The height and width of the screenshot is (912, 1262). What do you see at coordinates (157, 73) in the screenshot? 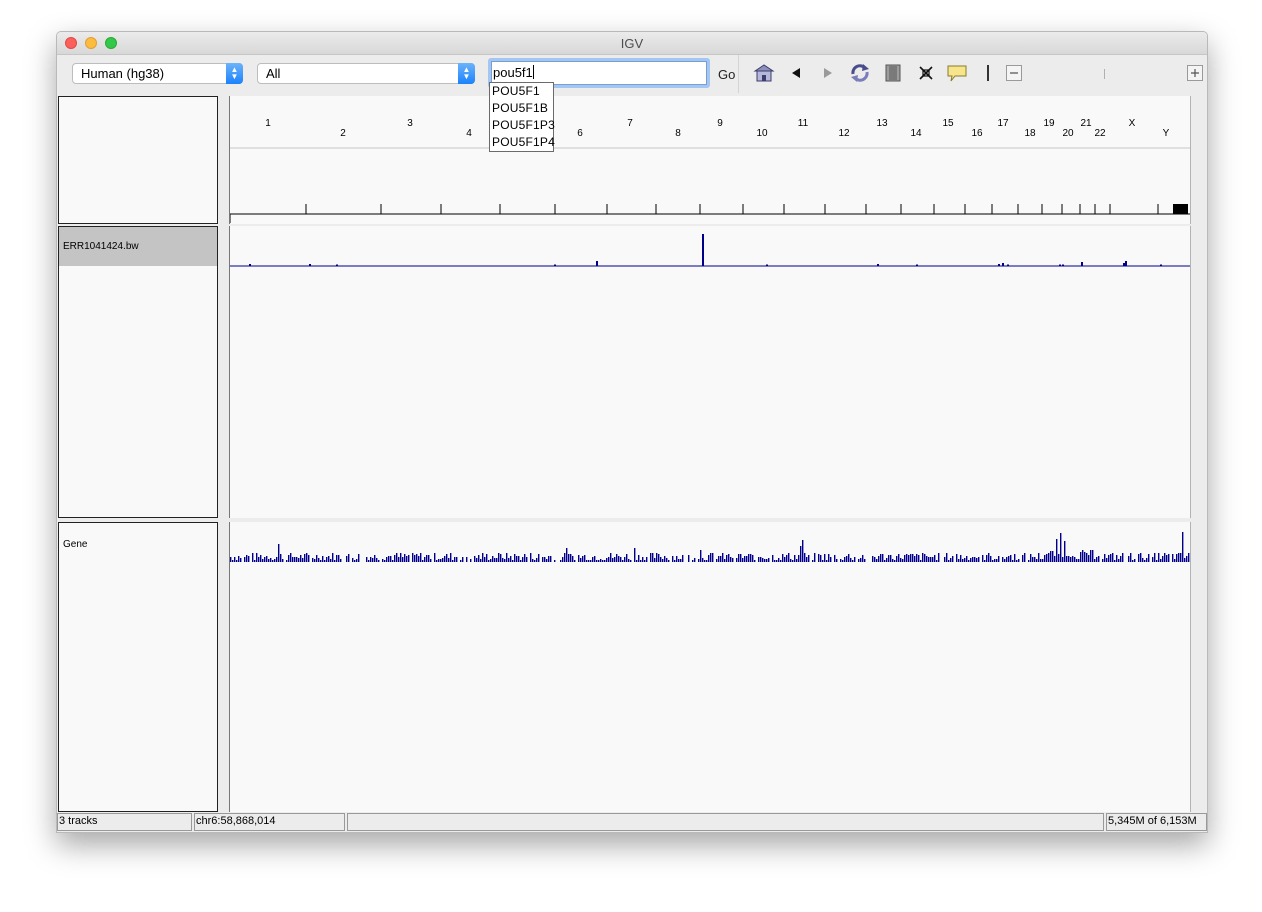
I see `genome-select: Human (hg38) ▲ ▼` at bounding box center [157, 73].